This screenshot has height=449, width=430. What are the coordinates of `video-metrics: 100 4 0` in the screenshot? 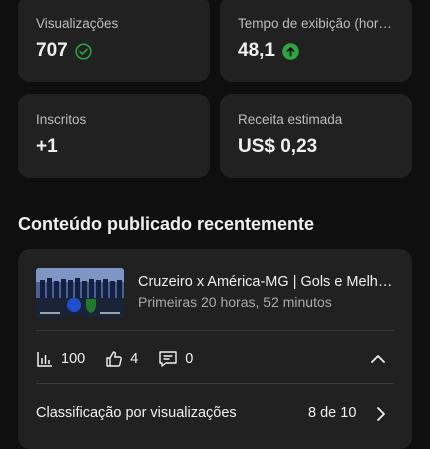 It's located at (124, 359).